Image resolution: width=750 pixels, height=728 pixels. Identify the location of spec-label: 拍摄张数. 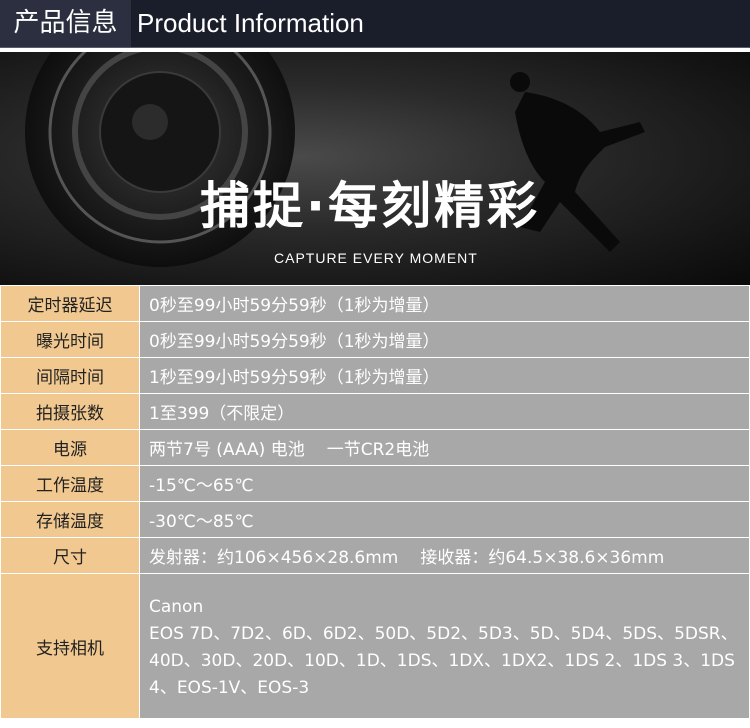
(70, 411).